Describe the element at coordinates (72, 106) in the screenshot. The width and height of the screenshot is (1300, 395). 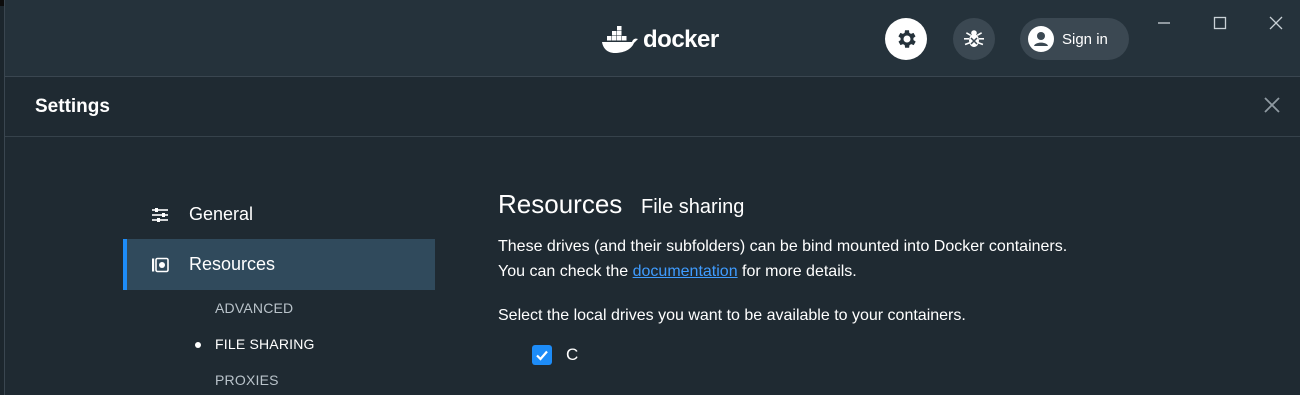
I see `page-title: Settings` at that location.